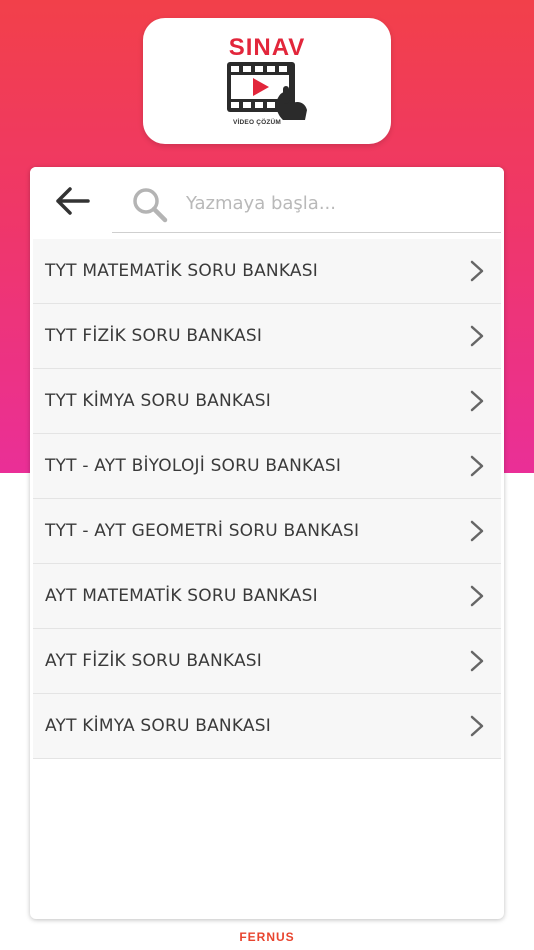  Describe the element at coordinates (158, 401) in the screenshot. I see `list-item-label: TYT KİMYA SORU BANKASI` at that location.